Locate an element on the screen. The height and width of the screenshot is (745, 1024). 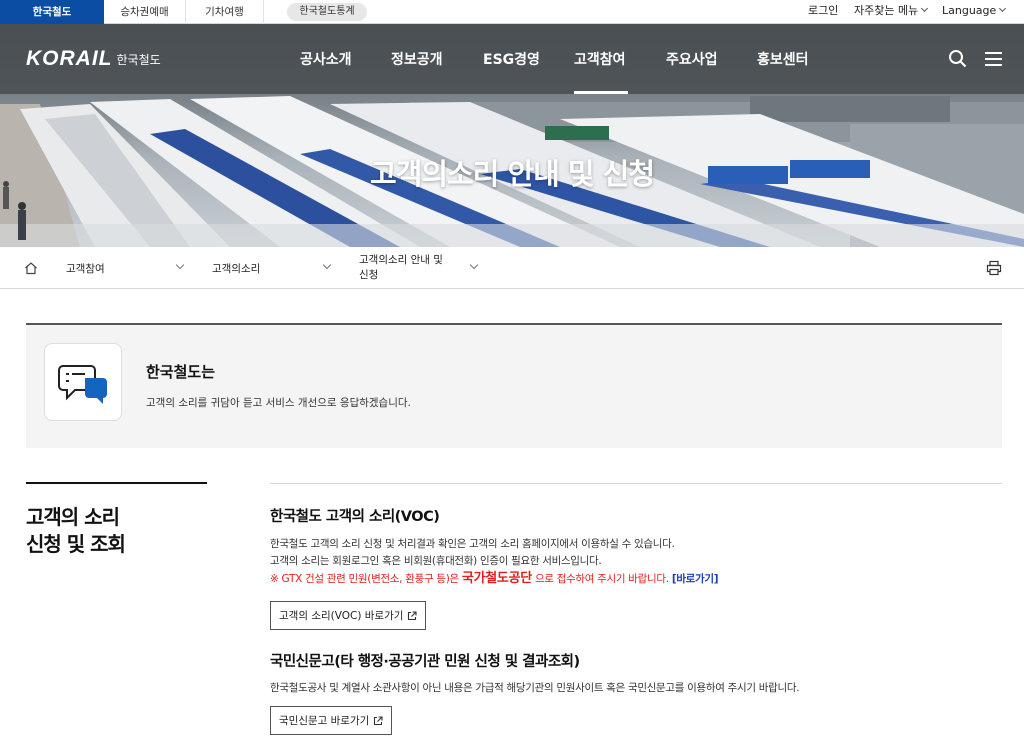
epeople-link-button: 국민신문고 바로가기 is located at coordinates (331, 720).